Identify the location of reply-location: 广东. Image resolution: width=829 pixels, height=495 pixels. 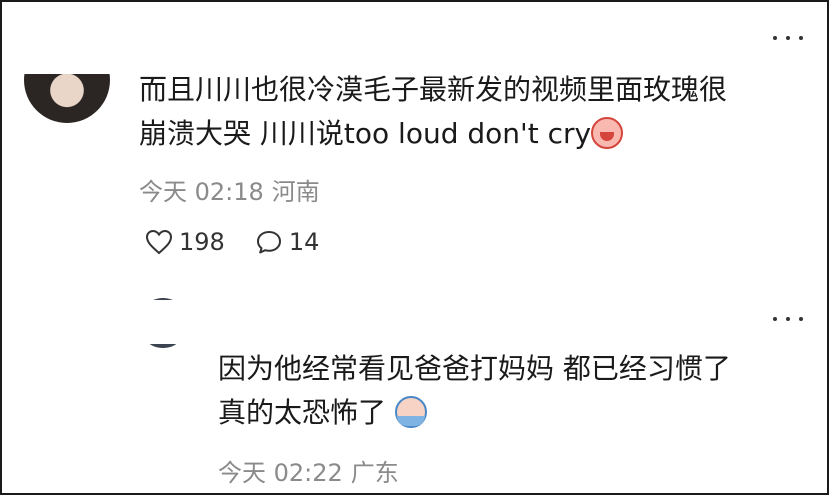
(374, 473).